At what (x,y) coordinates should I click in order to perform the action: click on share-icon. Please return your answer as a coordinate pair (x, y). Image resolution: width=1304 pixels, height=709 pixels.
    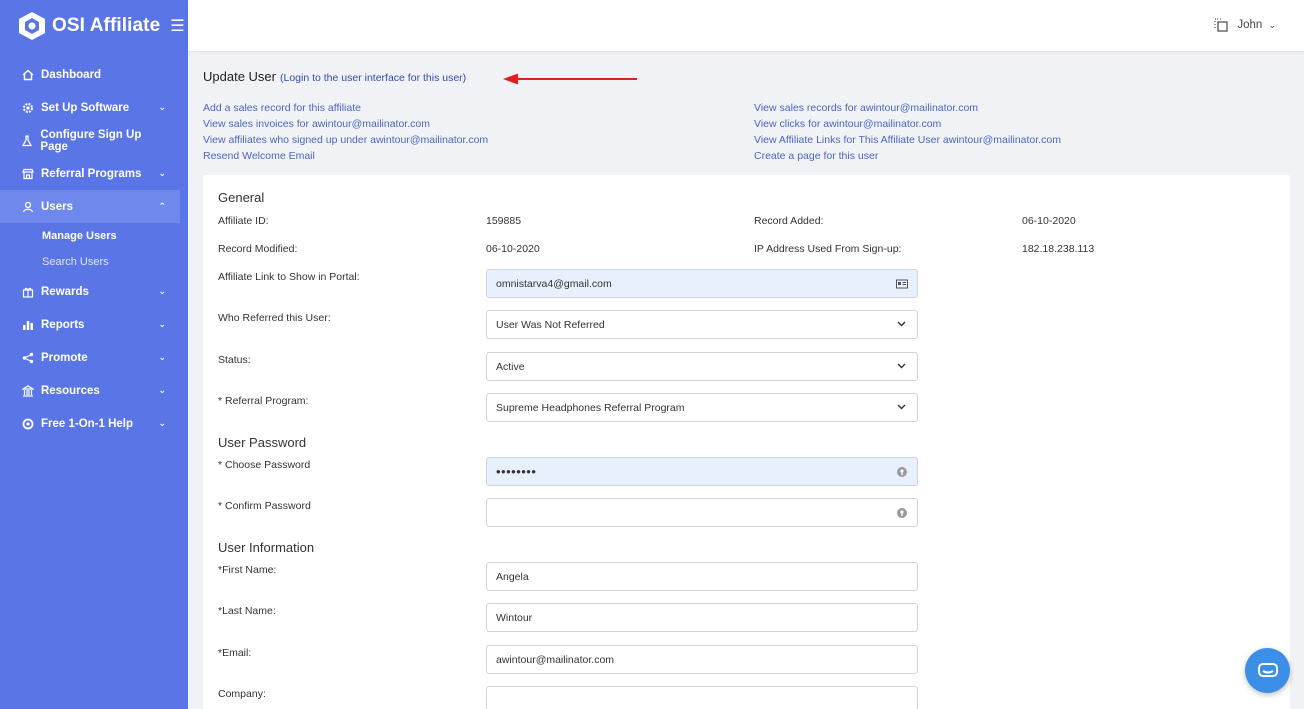
    Looking at the image, I should click on (27, 357).